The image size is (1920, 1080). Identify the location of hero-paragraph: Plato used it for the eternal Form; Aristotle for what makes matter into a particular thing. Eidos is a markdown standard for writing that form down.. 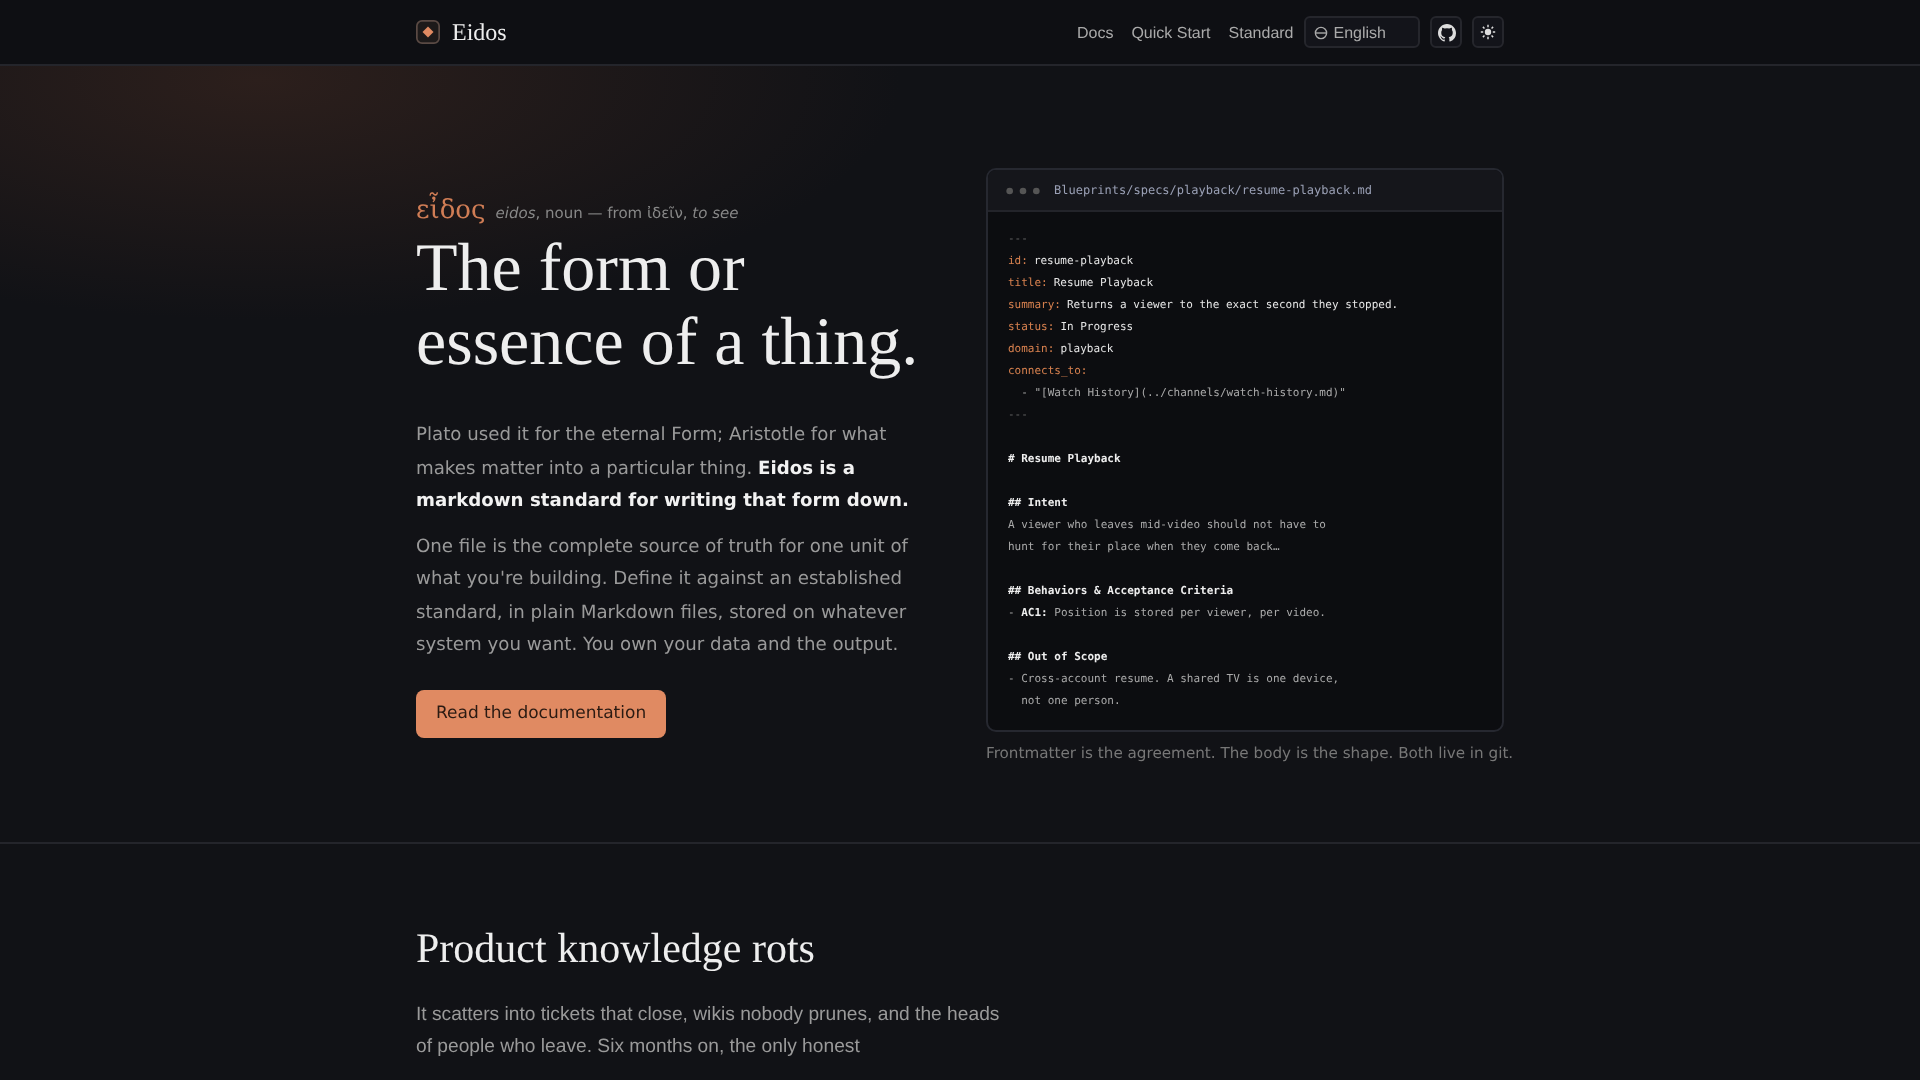
(663, 470).